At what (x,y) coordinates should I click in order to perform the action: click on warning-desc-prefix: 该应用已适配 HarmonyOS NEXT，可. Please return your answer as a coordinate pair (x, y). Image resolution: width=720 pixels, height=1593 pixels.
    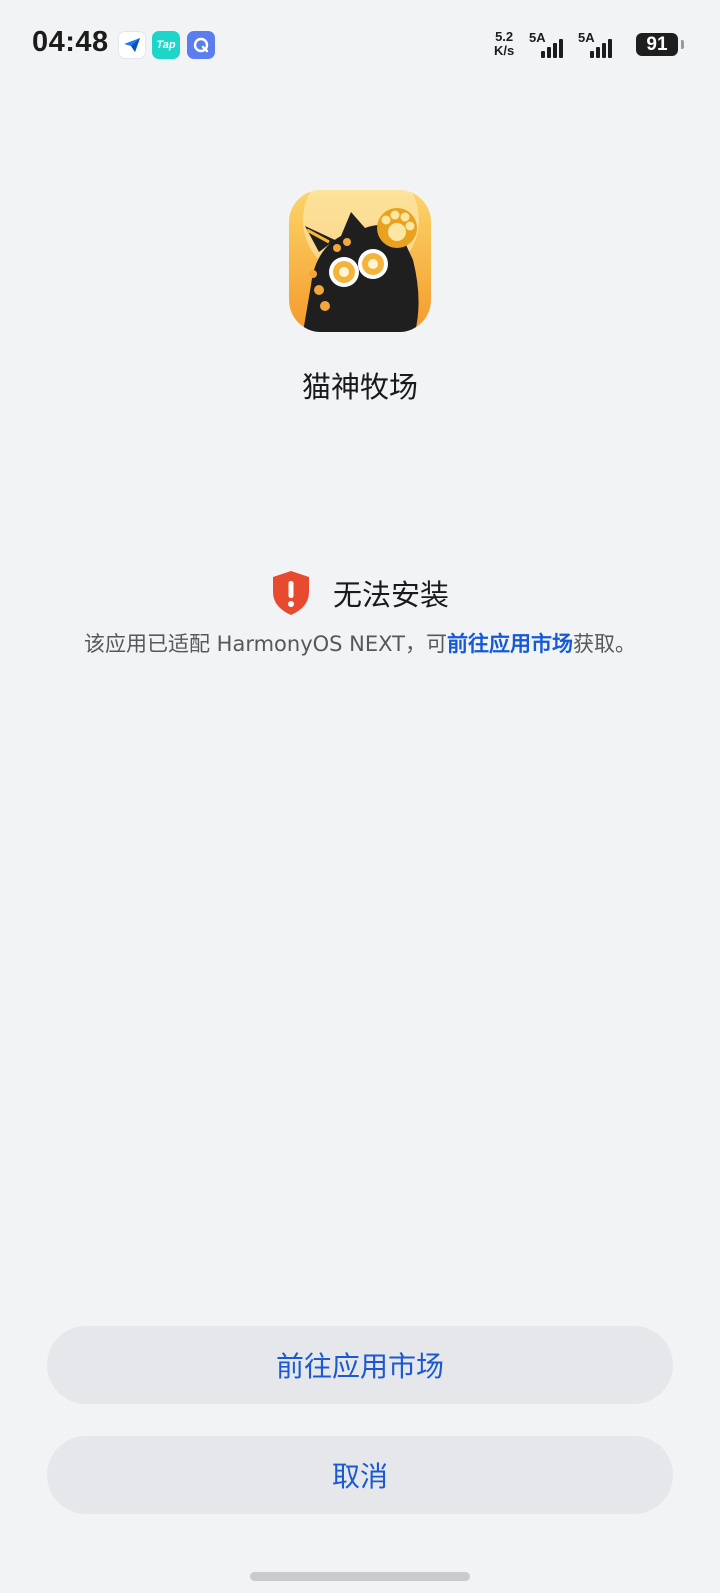
    Looking at the image, I should click on (265, 644).